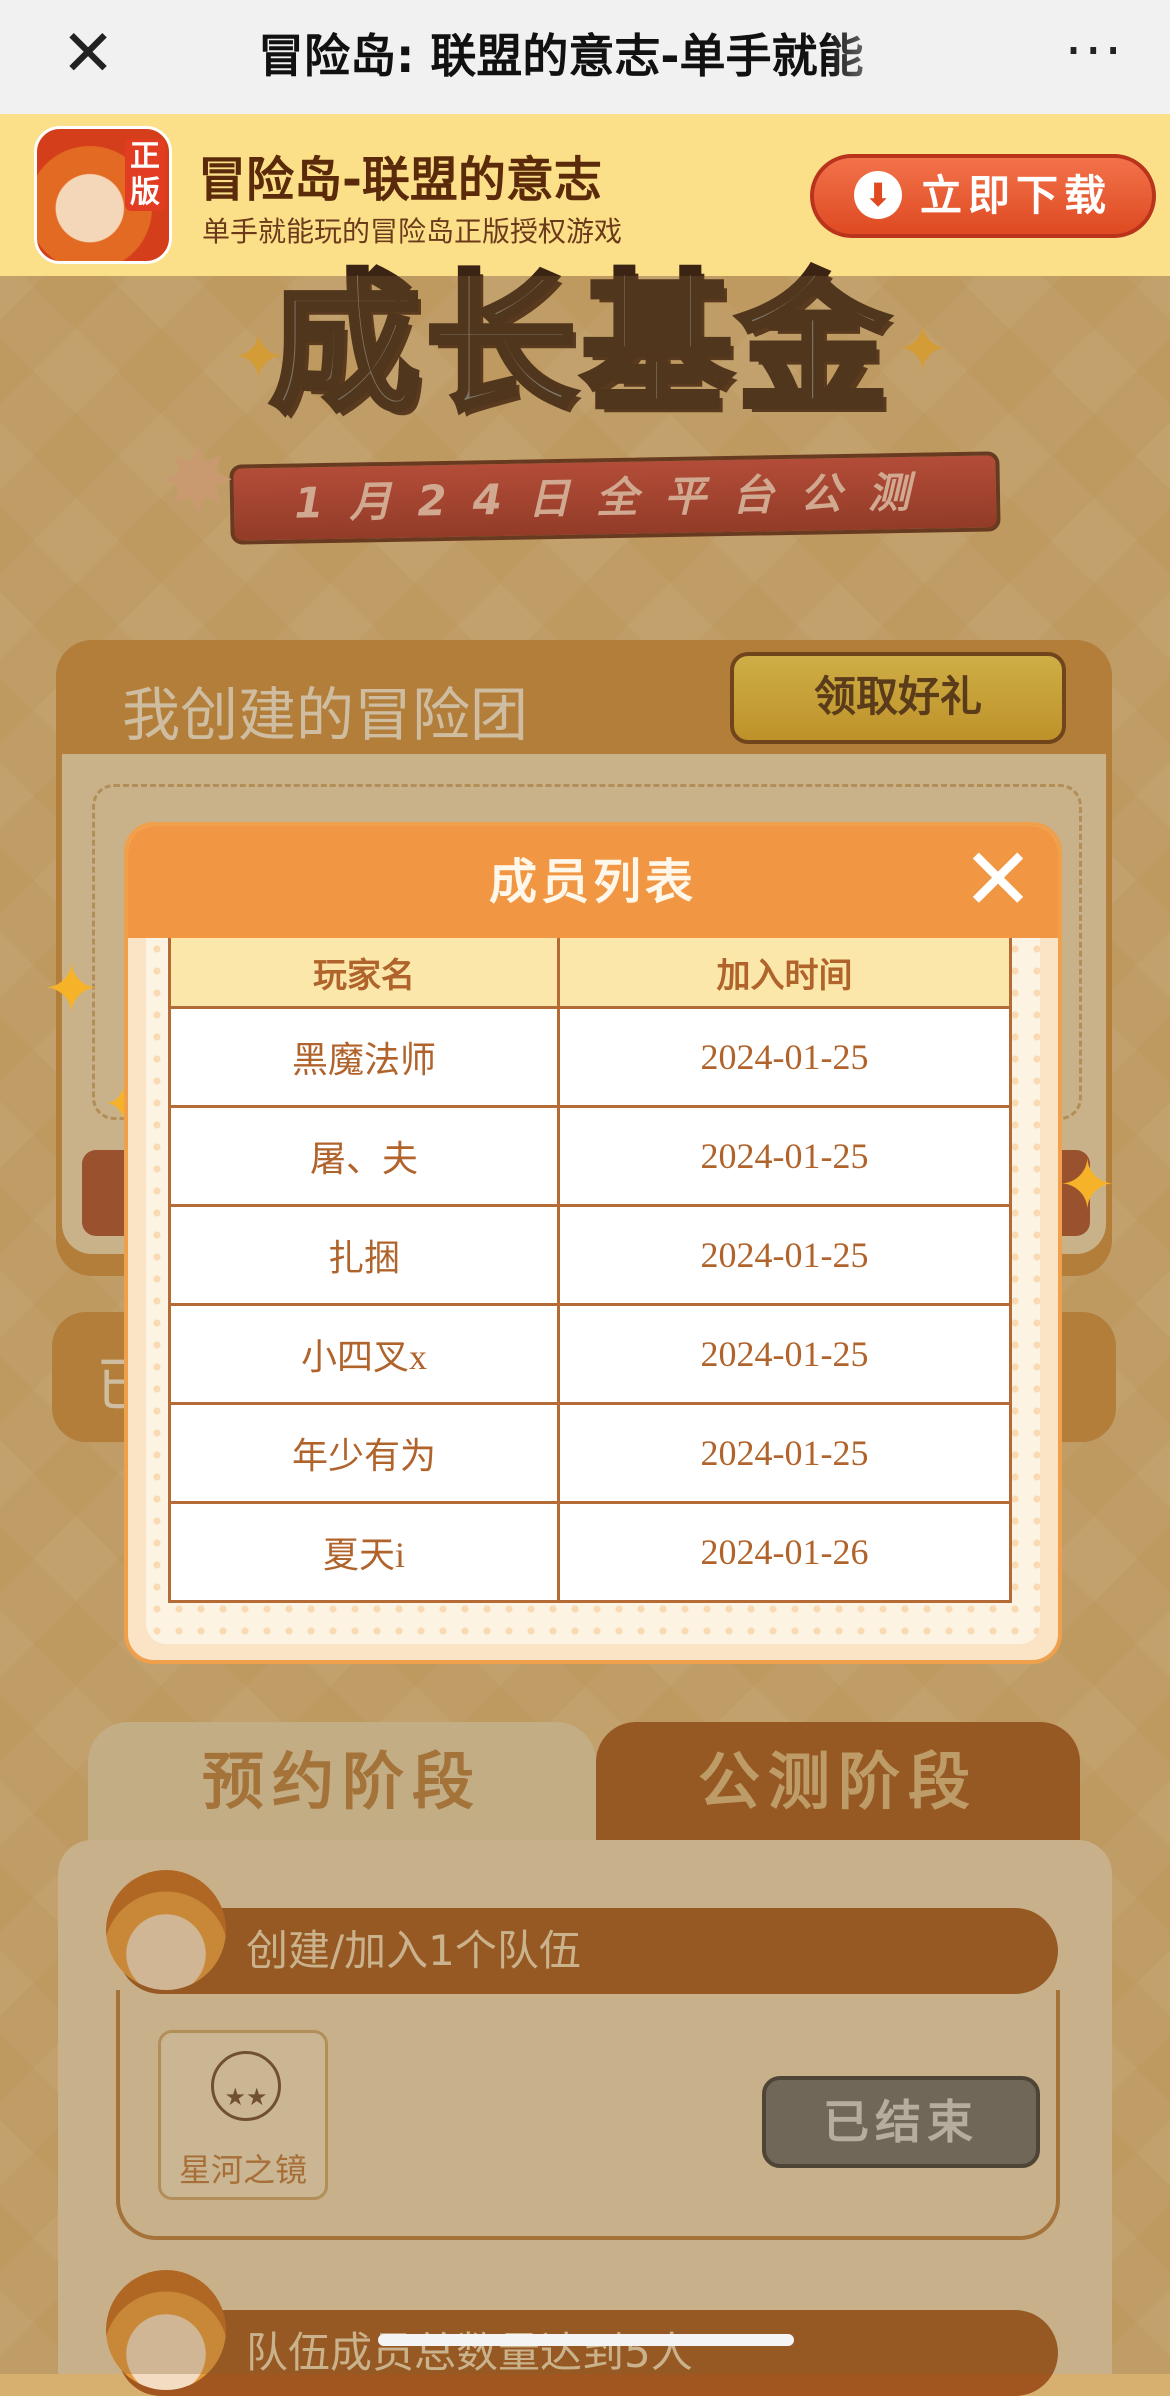  I want to click on table-row: 屠、夫 2024-01-25, so click(590, 1156).